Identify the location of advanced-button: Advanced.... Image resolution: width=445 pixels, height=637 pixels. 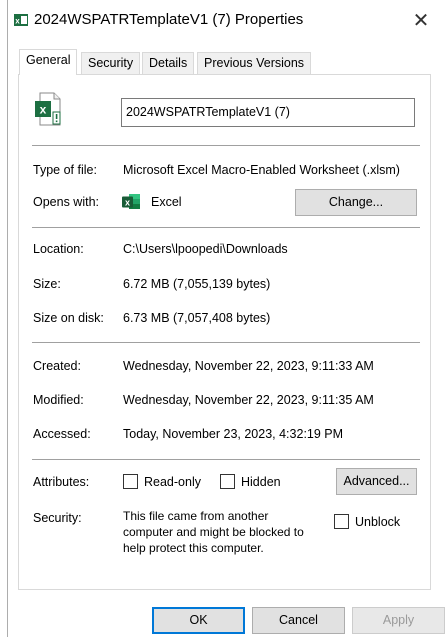
(376, 481).